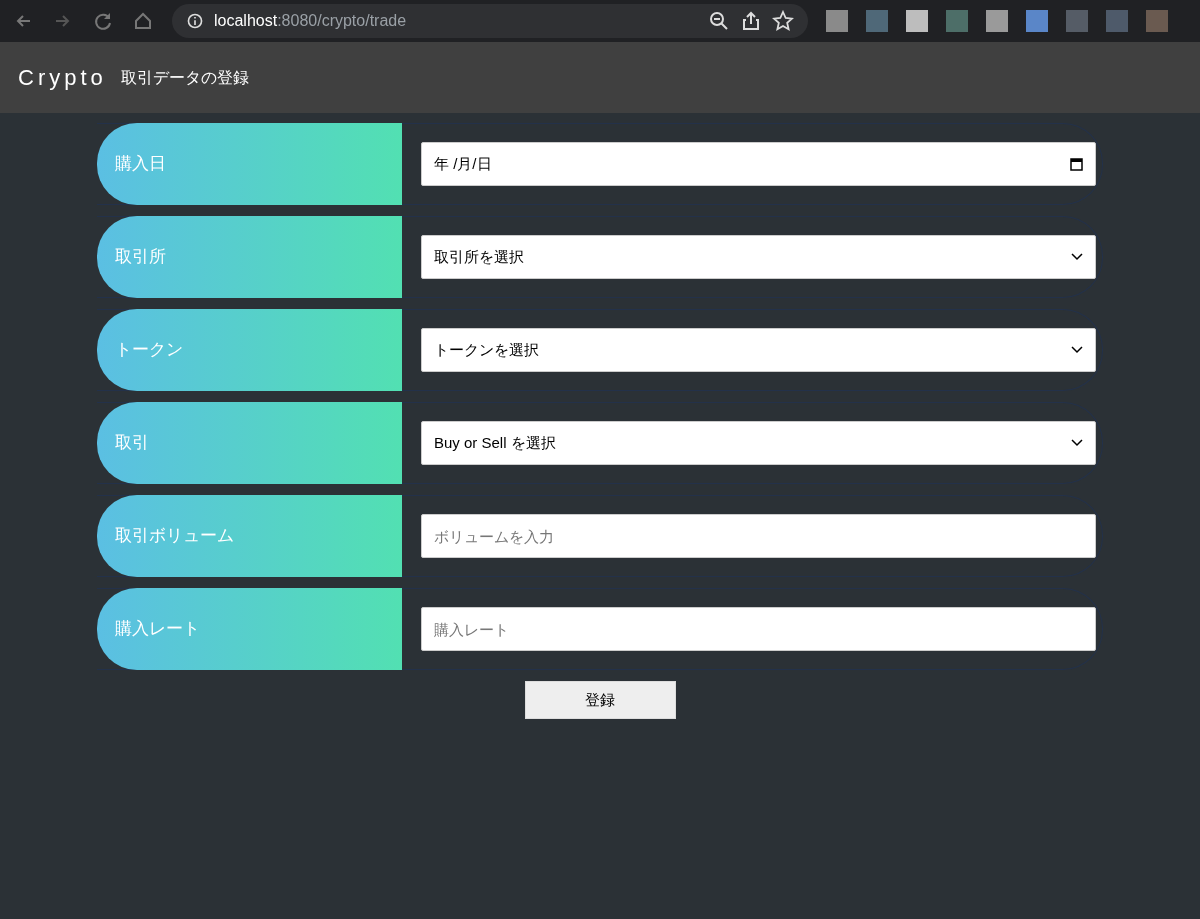  Describe the element at coordinates (195, 21) in the screenshot. I see `info-icon` at that location.